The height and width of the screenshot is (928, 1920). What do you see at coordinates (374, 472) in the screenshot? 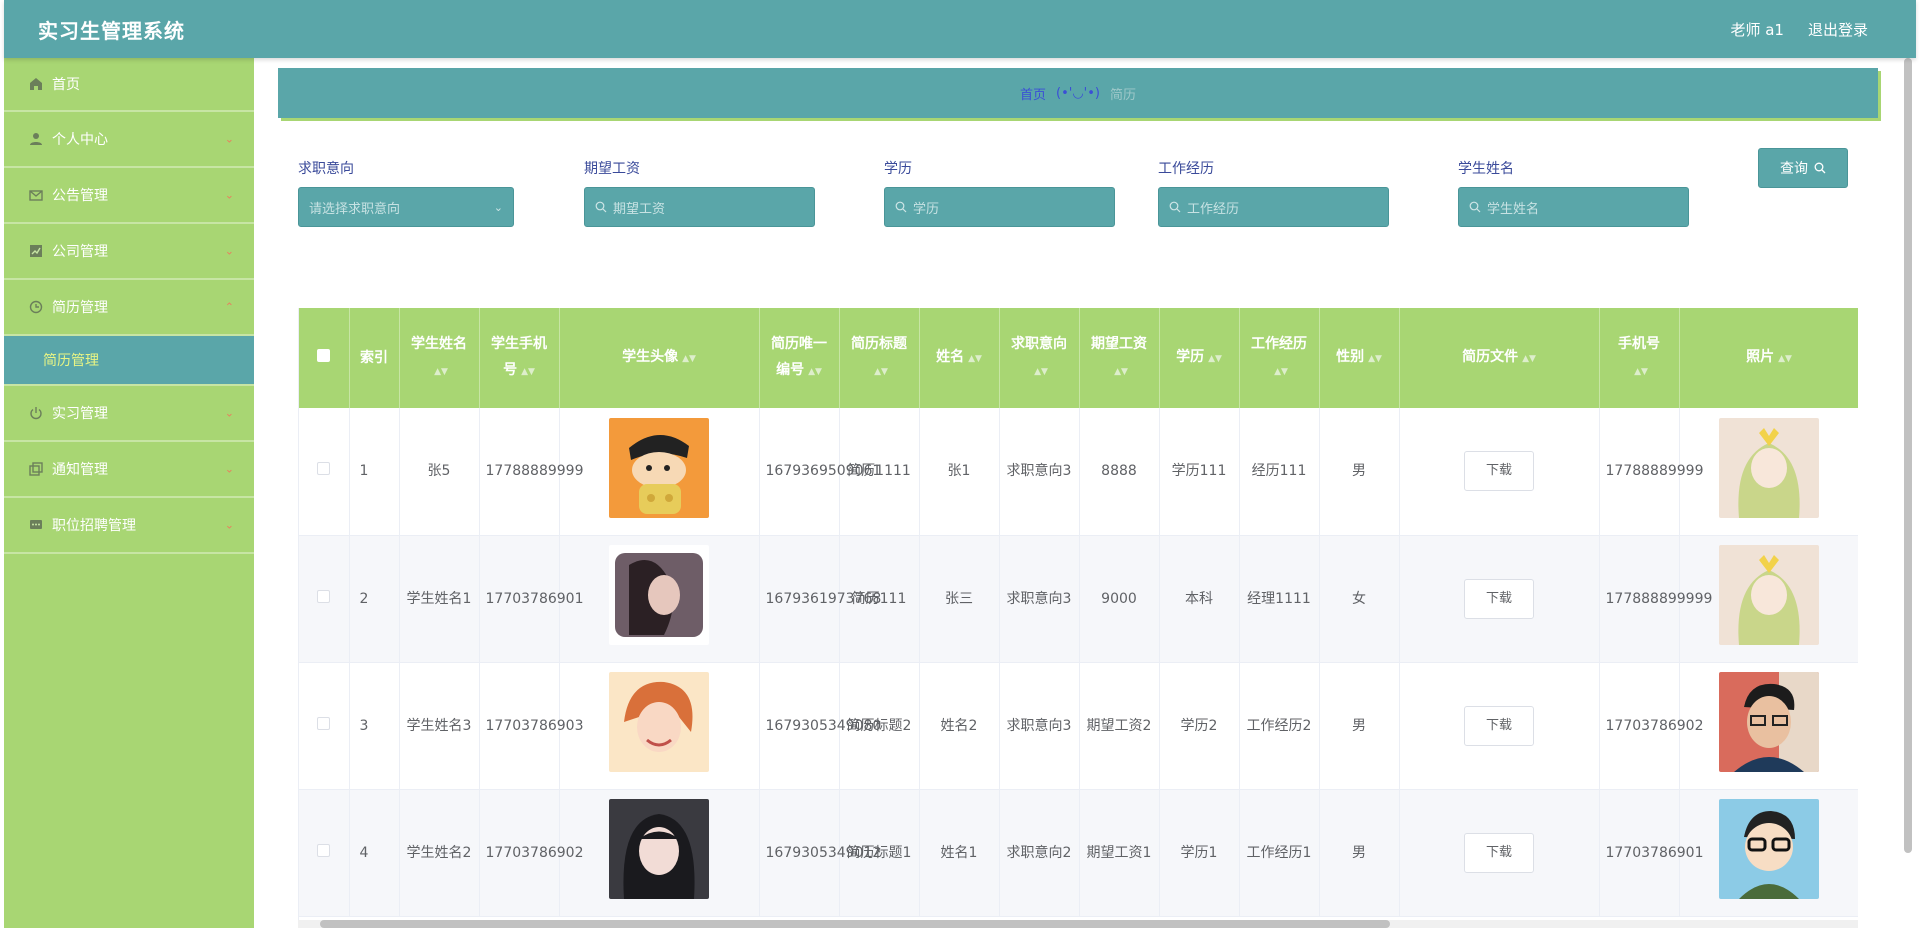
I see `cell-index: 1` at bounding box center [374, 472].